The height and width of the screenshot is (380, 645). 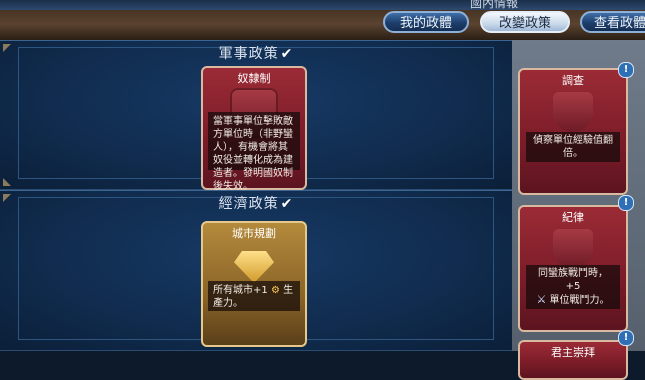 I want to click on tab-view-government: 查看政體, so click(x=612, y=22).